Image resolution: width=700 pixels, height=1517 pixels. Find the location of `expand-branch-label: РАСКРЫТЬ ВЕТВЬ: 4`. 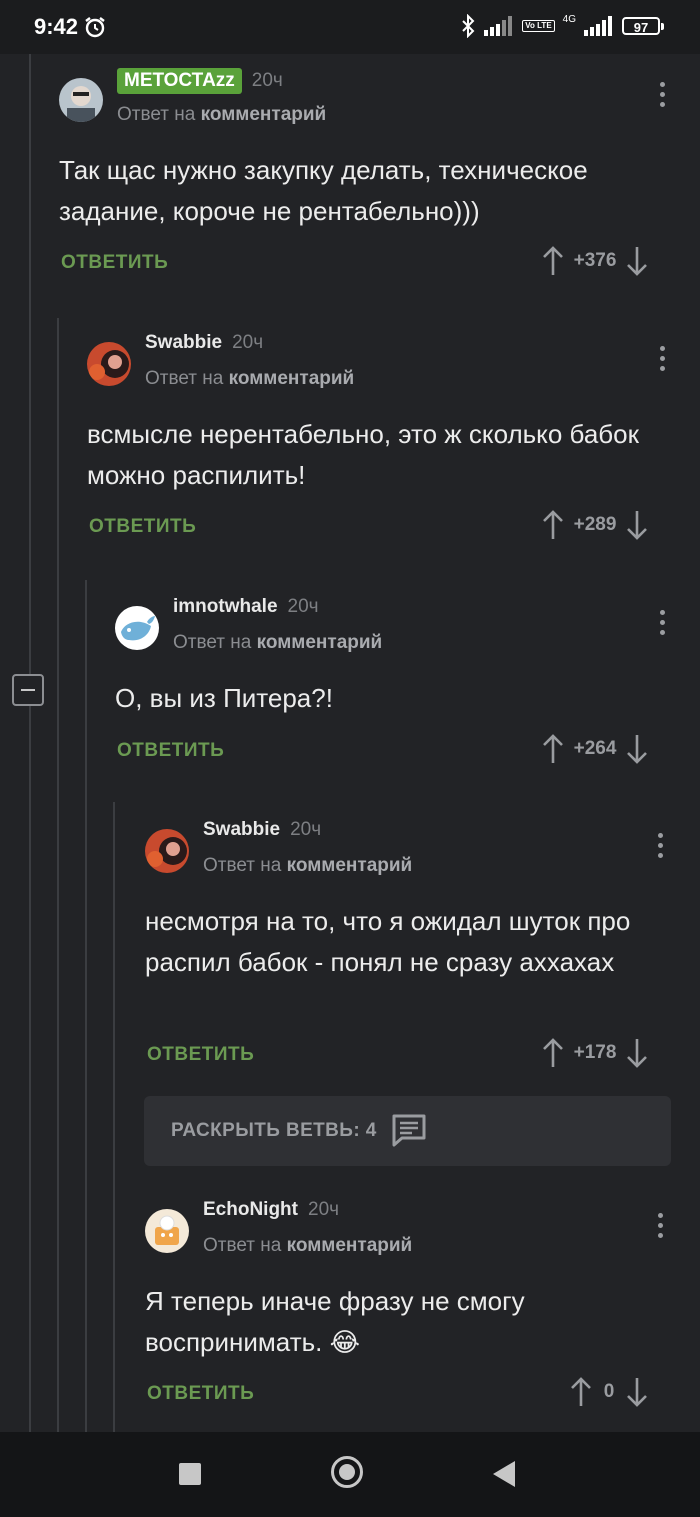

expand-branch-label: РАСКРЫТЬ ВЕТВЬ: 4 is located at coordinates (274, 1130).